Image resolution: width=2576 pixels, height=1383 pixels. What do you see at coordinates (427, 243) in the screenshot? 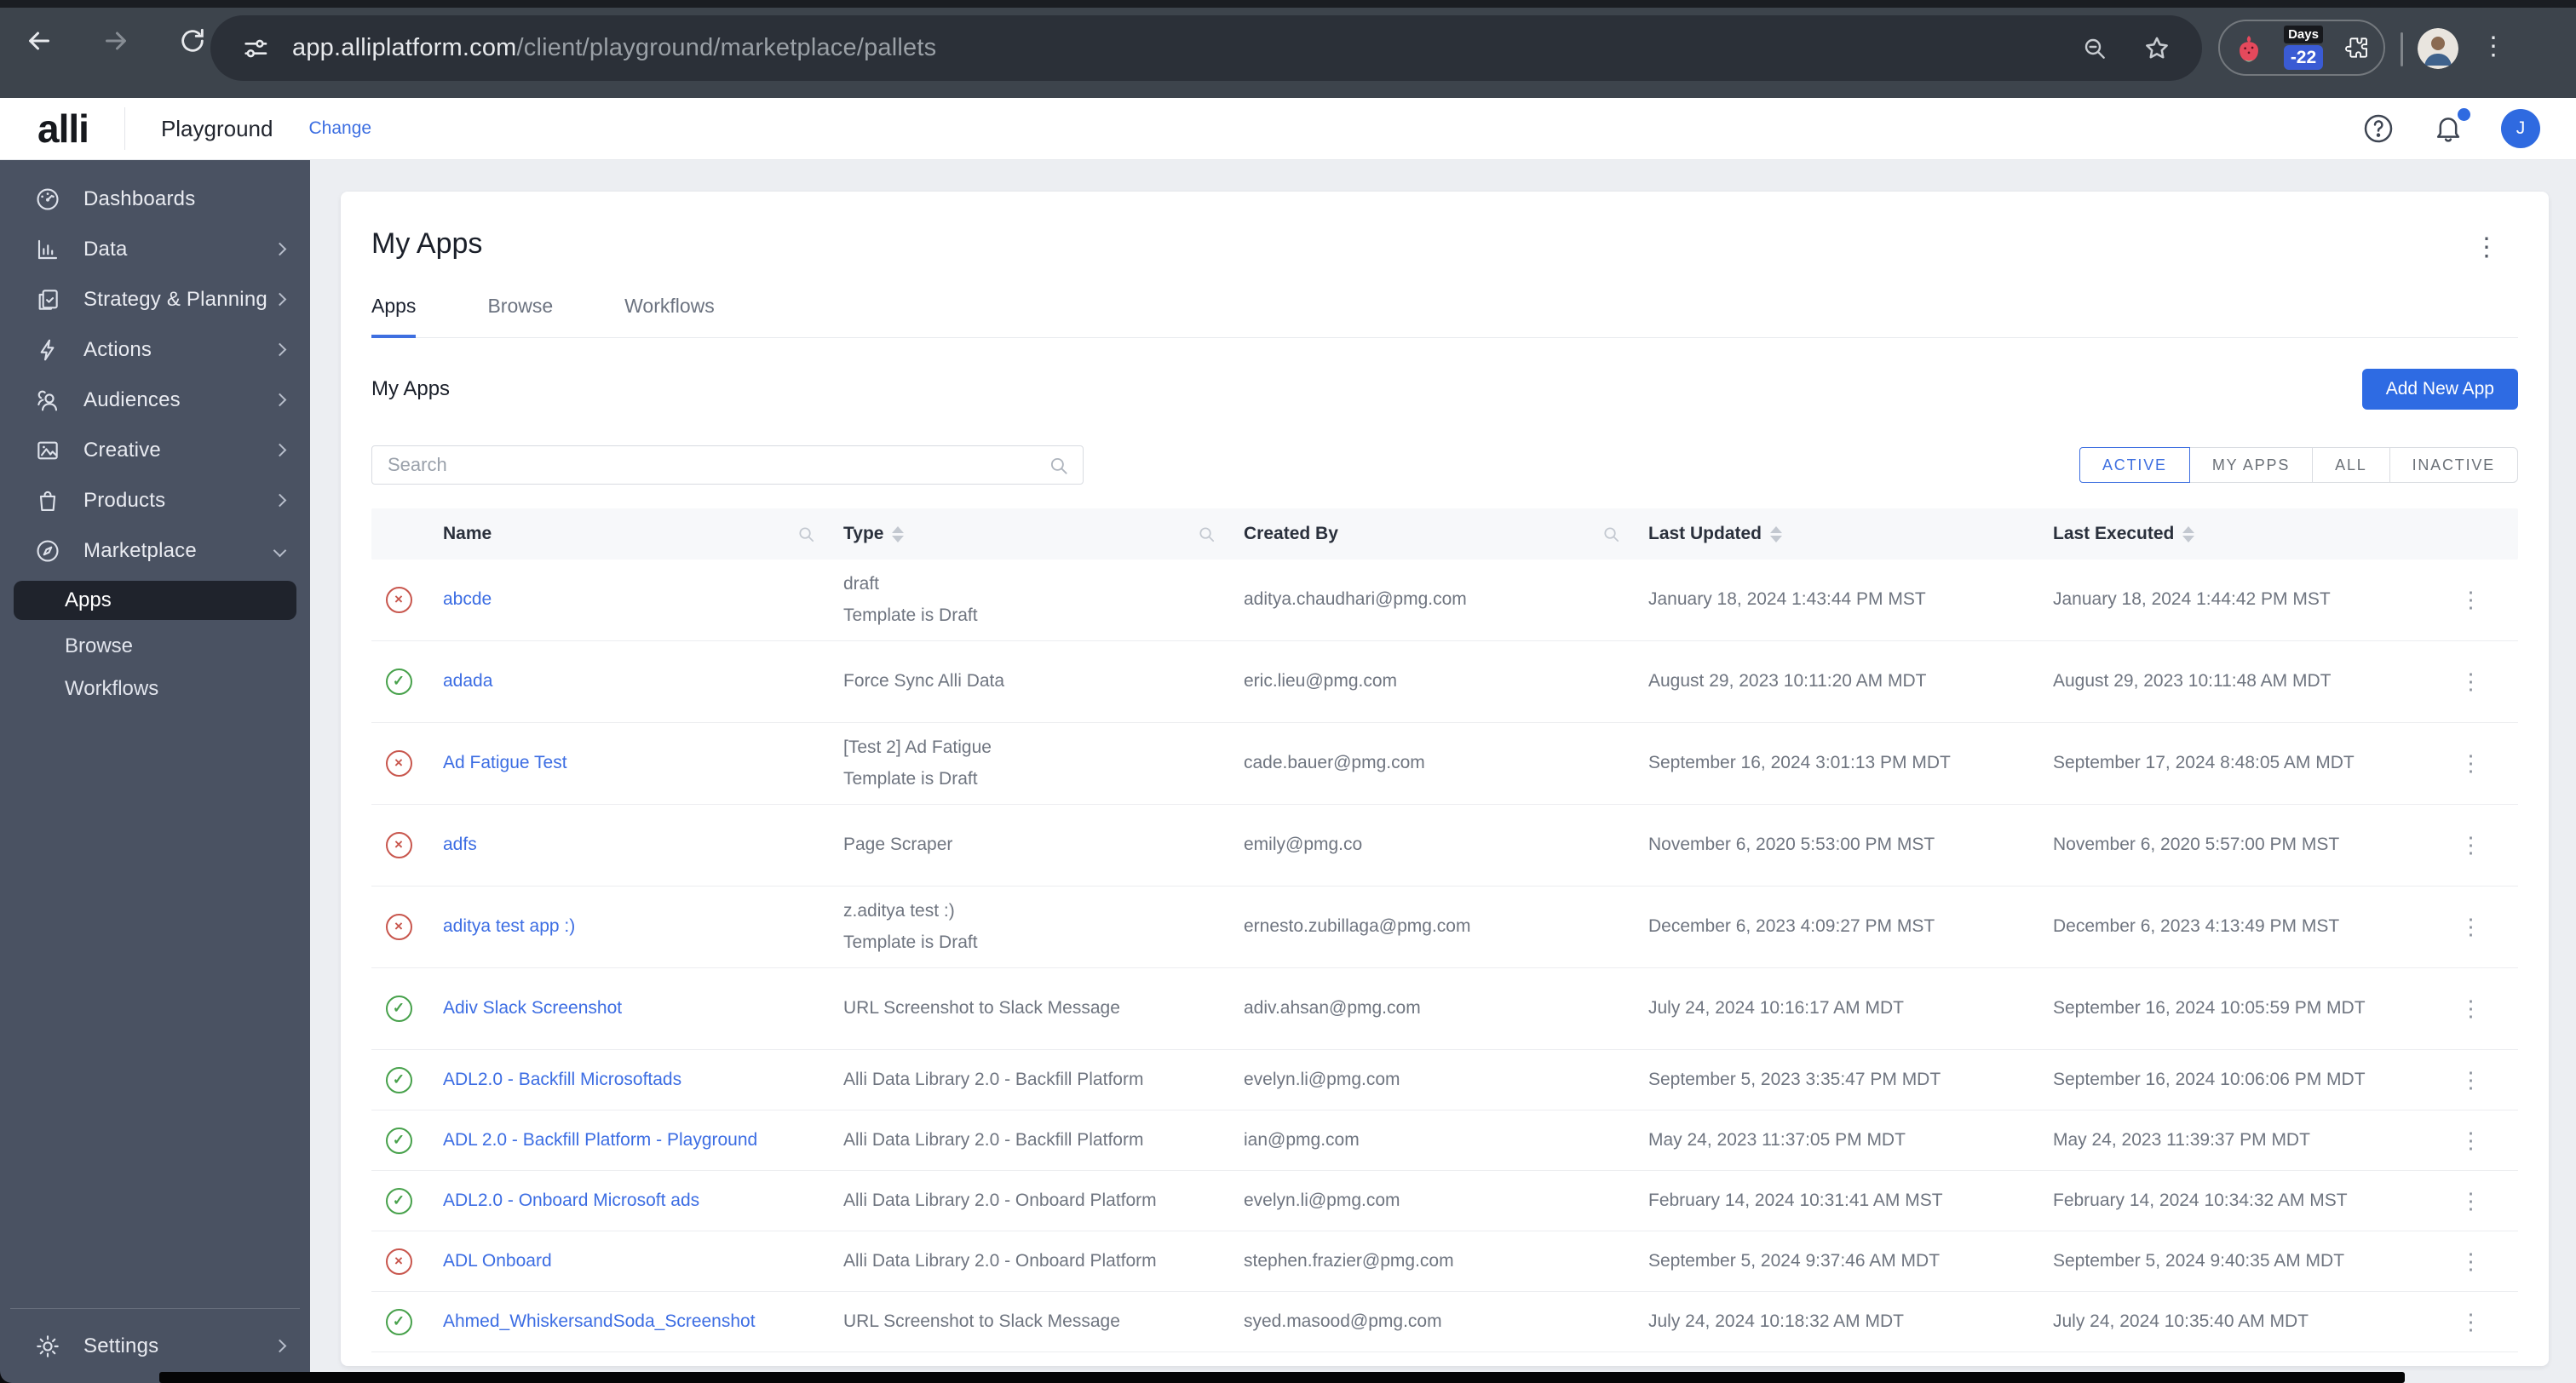
I see `page-title: My Apps` at bounding box center [427, 243].